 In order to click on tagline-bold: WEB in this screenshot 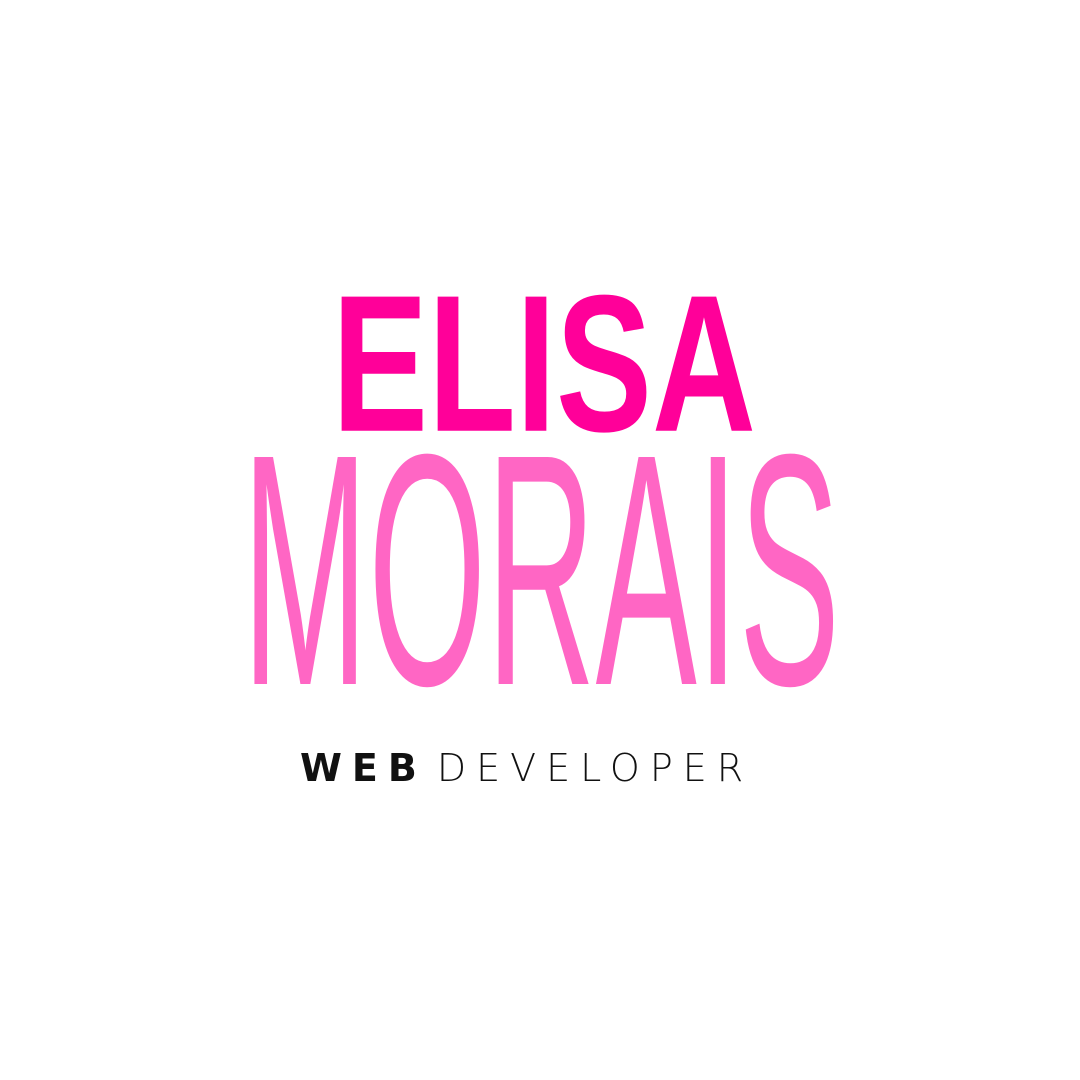, I will do `click(363, 768)`.